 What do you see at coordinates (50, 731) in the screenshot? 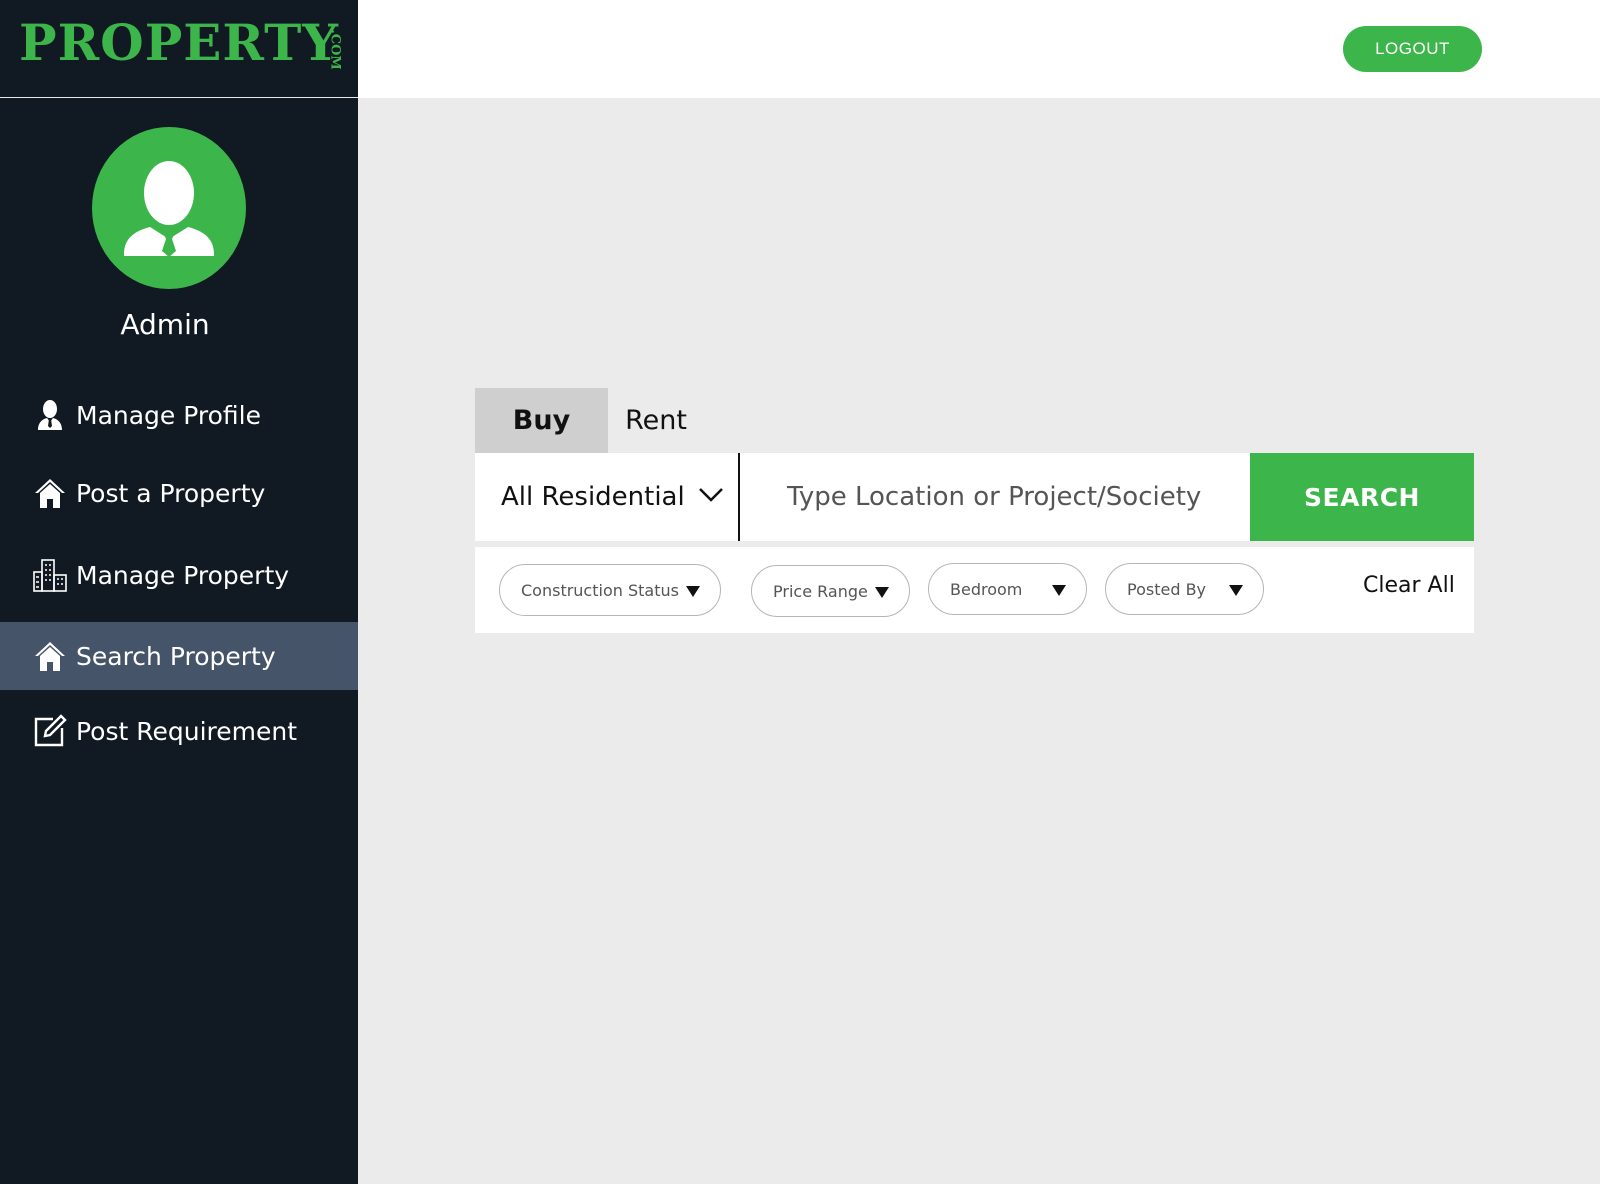
I see `edit-icon` at bounding box center [50, 731].